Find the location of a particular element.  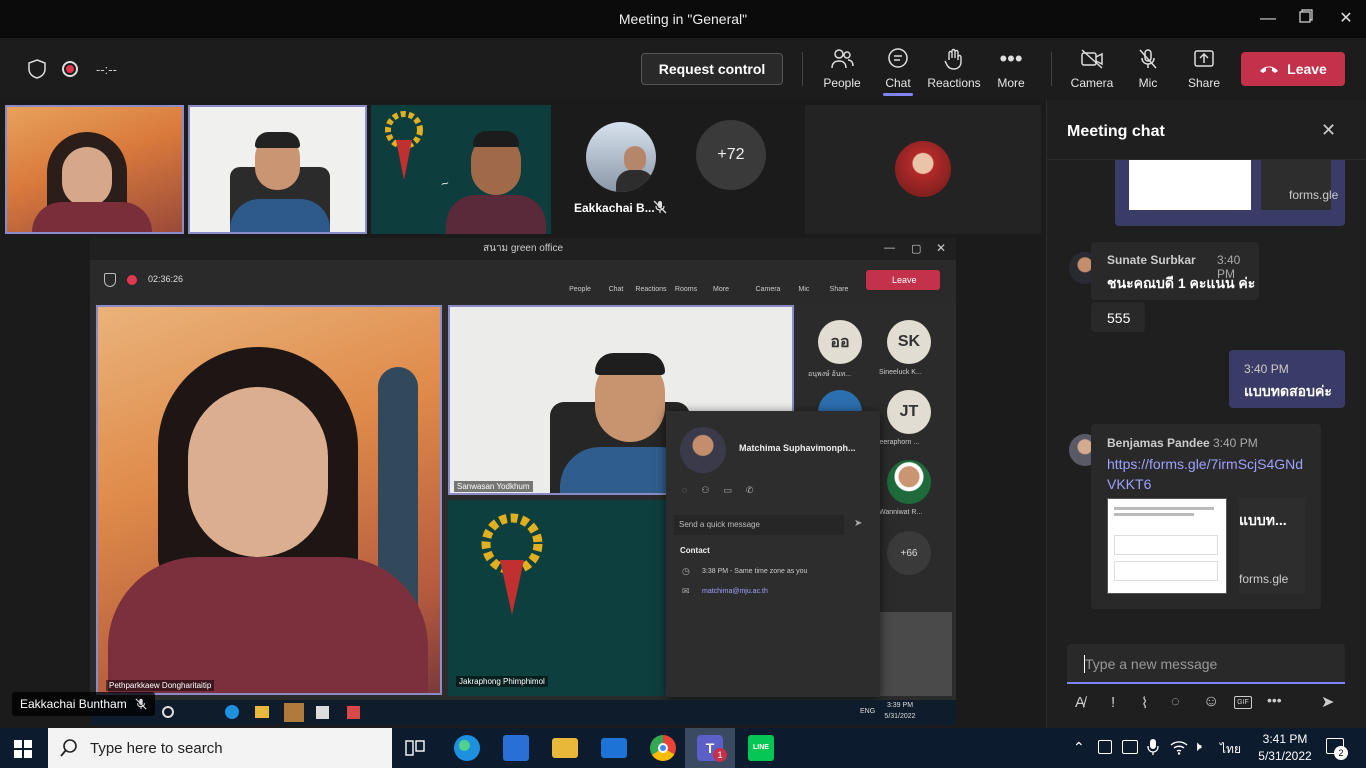

tray-chevron-icon: ⌃ is located at coordinates (1079, 747).